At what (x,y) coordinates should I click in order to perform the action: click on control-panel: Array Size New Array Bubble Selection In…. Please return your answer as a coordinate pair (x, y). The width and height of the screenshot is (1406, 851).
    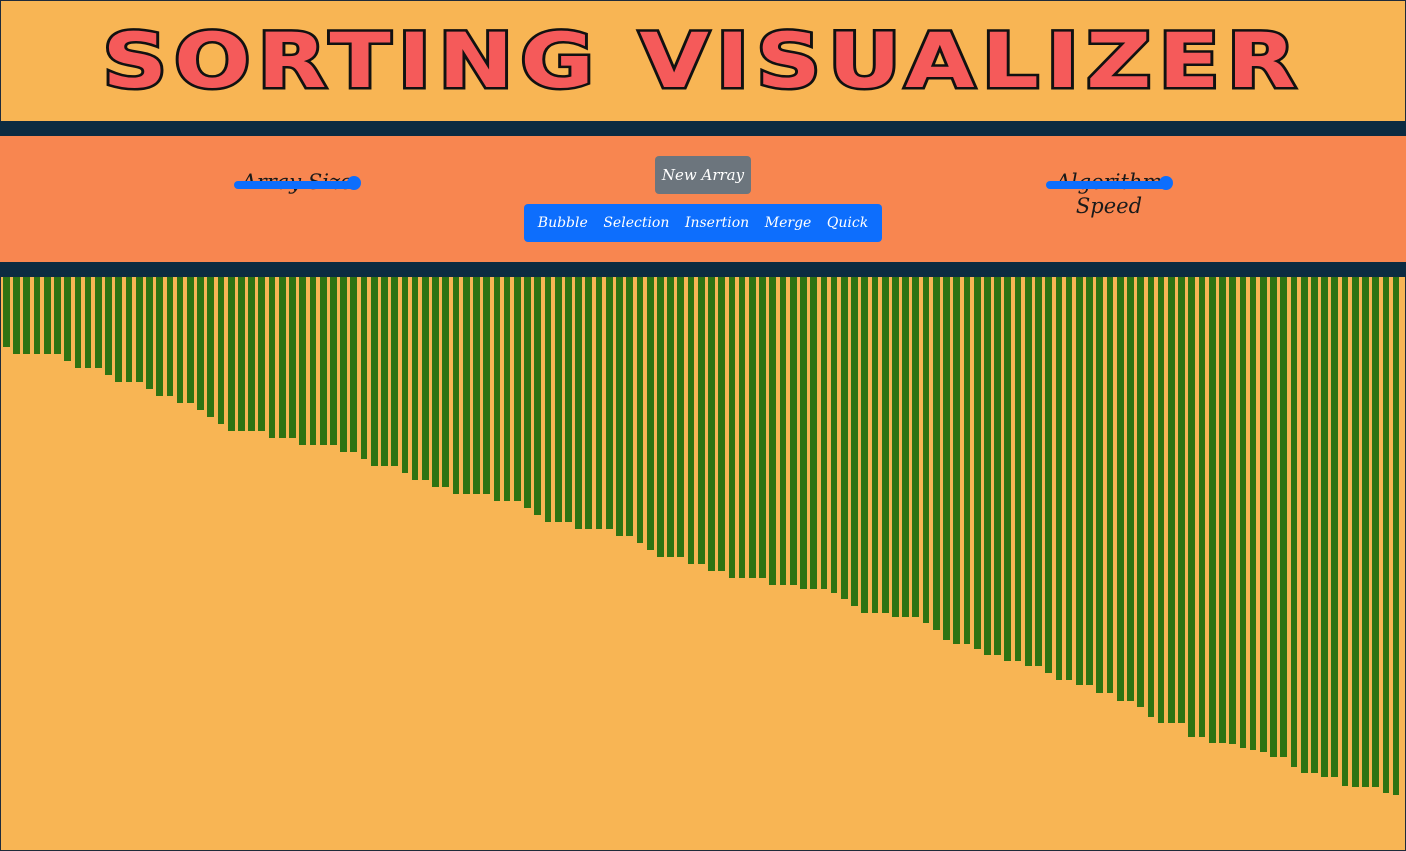
    Looking at the image, I should click on (703, 199).